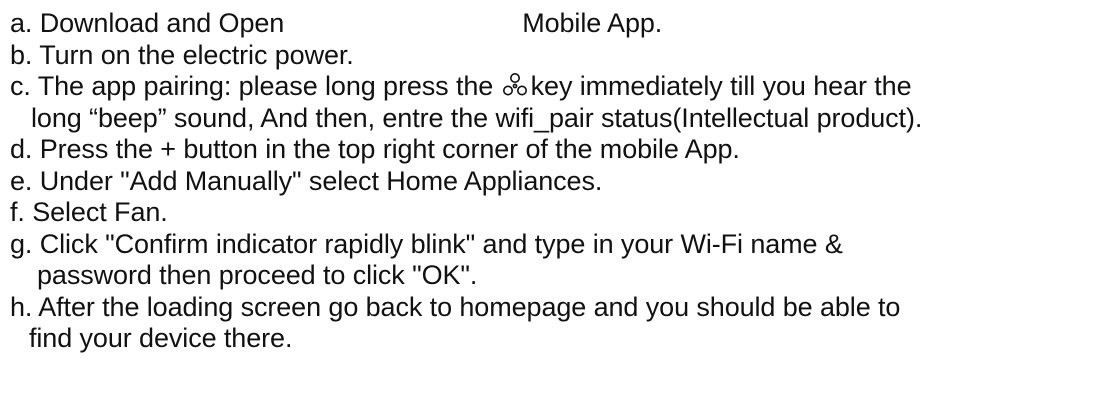 This screenshot has width=1114, height=398. Describe the element at coordinates (721, 86) in the screenshot. I see `step-c-text-end: key immediately till you hear the` at that location.